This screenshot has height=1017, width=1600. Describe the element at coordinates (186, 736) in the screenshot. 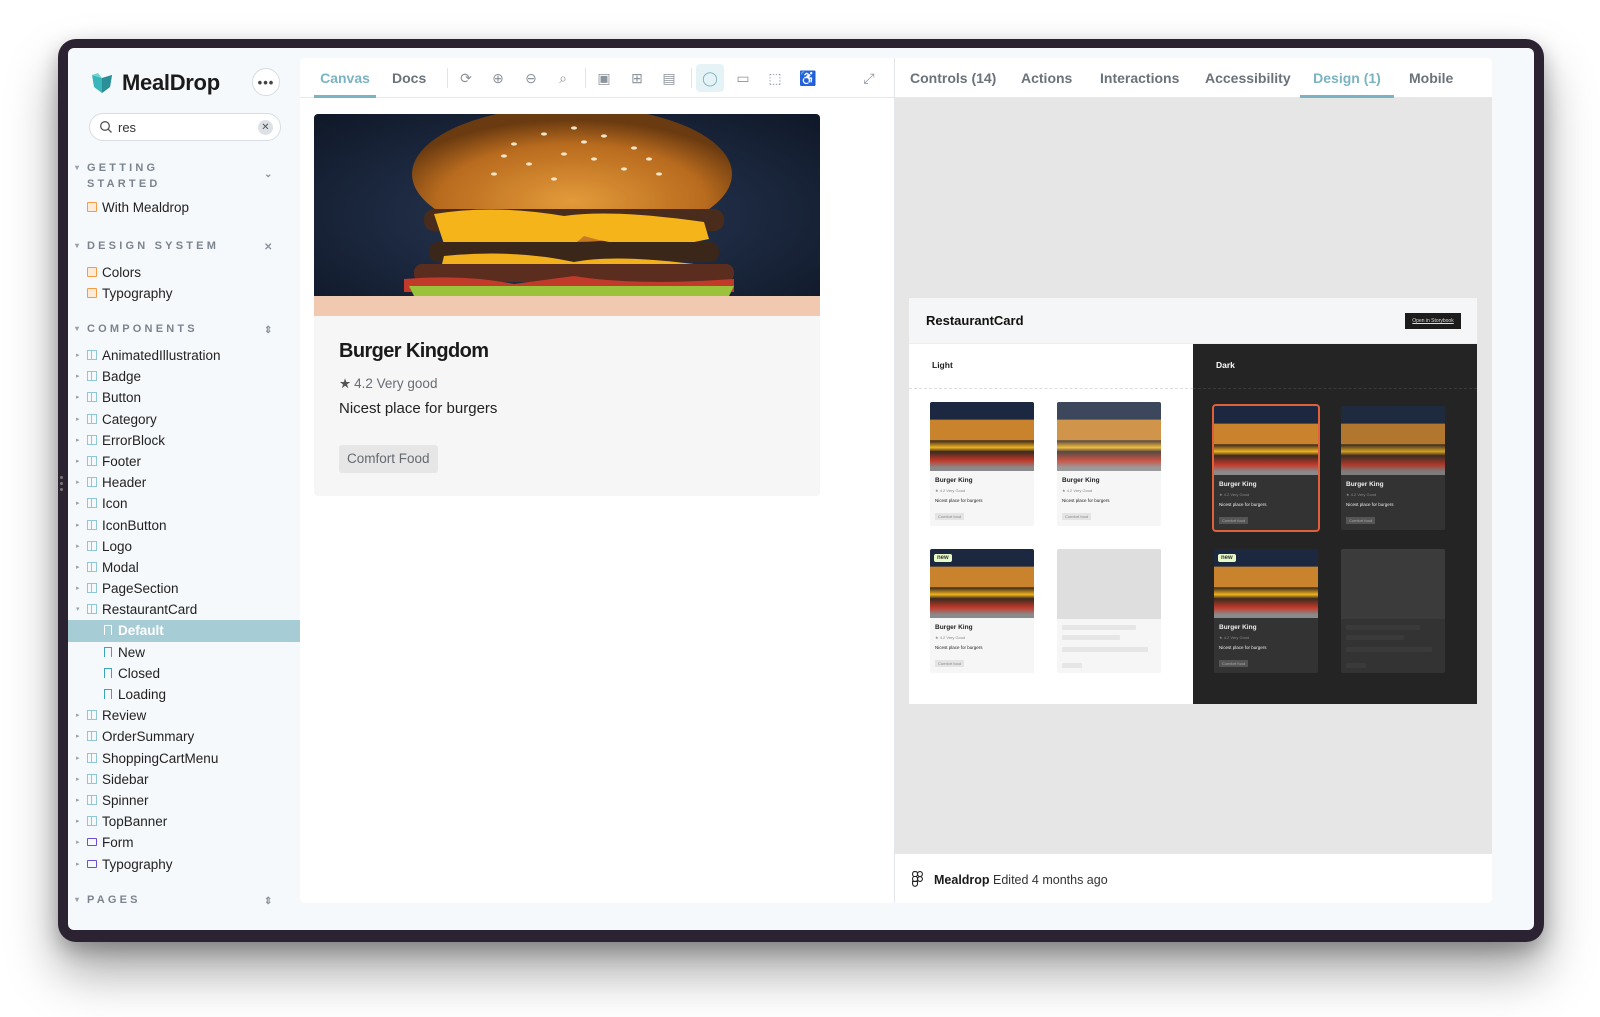

I see `sidebar-item-component: ▸ OrderSummary` at that location.